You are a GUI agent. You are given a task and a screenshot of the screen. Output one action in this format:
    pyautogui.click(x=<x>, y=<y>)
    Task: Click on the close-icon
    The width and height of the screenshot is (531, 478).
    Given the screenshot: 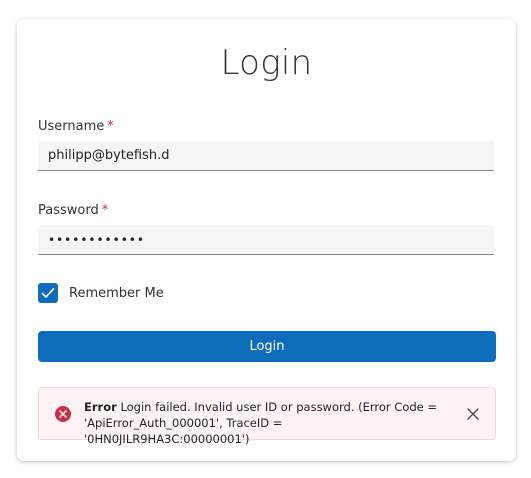 What is the action you would take?
    pyautogui.click(x=473, y=414)
    